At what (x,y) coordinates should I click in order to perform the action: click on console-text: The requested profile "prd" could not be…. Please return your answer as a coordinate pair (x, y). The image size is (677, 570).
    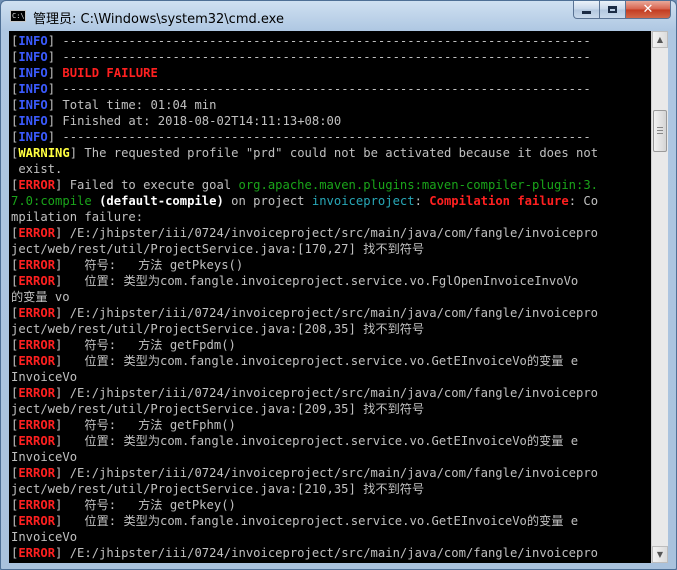
    Looking at the image, I should click on (341, 153).